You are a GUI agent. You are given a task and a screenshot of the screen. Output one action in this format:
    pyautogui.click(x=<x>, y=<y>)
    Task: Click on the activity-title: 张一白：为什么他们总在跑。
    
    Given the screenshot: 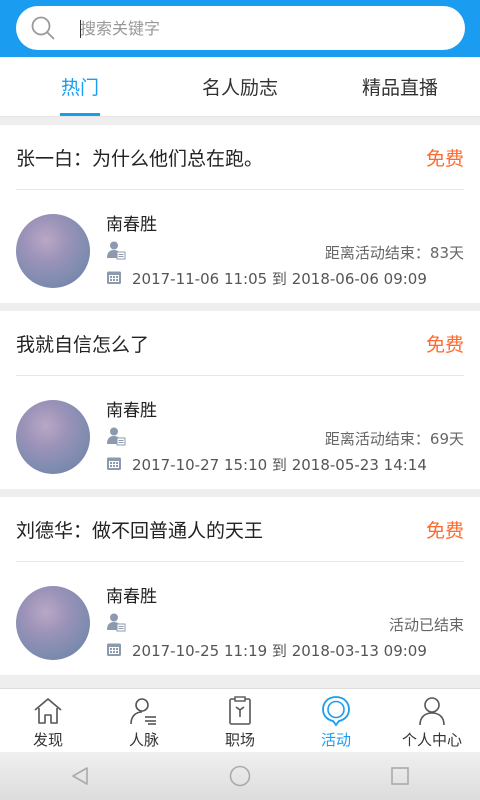 What is the action you would take?
    pyautogui.click(x=140, y=158)
    